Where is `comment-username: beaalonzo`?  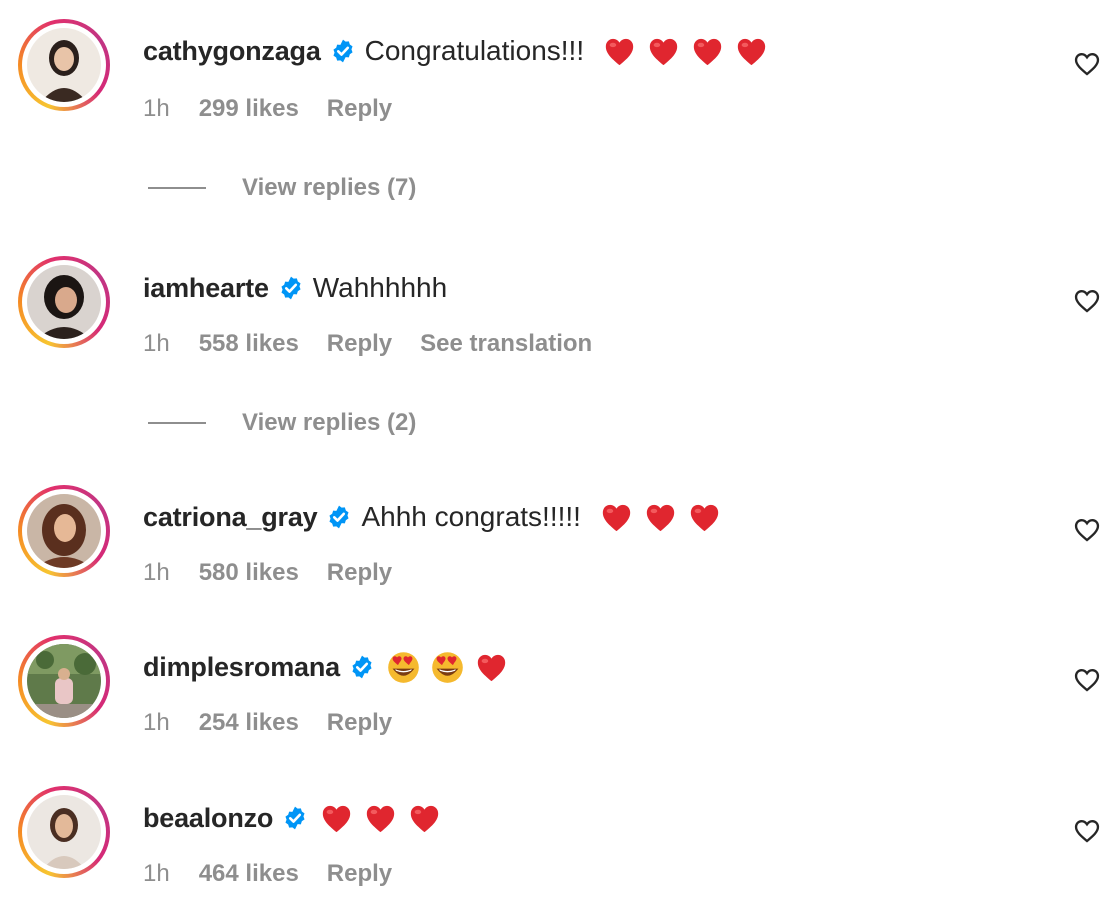
comment-username: beaalonzo is located at coordinates (208, 818).